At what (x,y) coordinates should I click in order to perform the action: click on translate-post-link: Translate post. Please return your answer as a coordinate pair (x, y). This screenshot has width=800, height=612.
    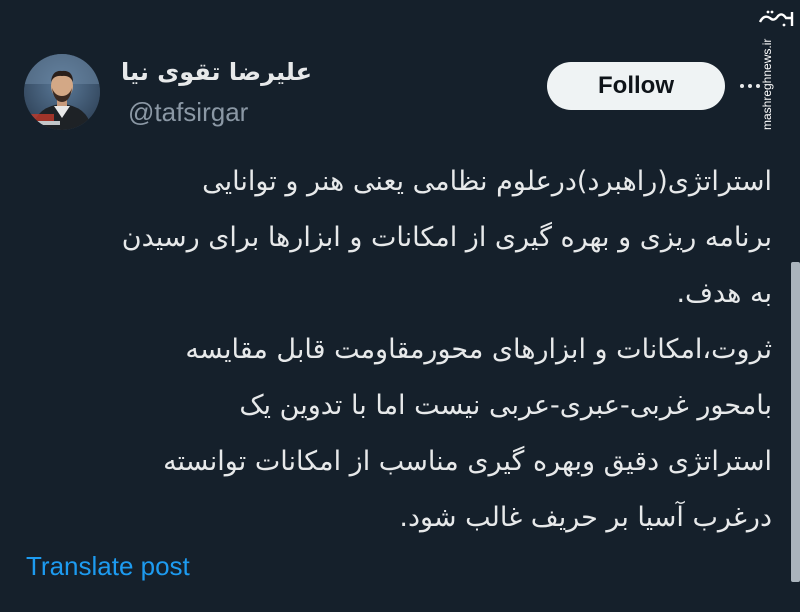
    Looking at the image, I should click on (108, 566).